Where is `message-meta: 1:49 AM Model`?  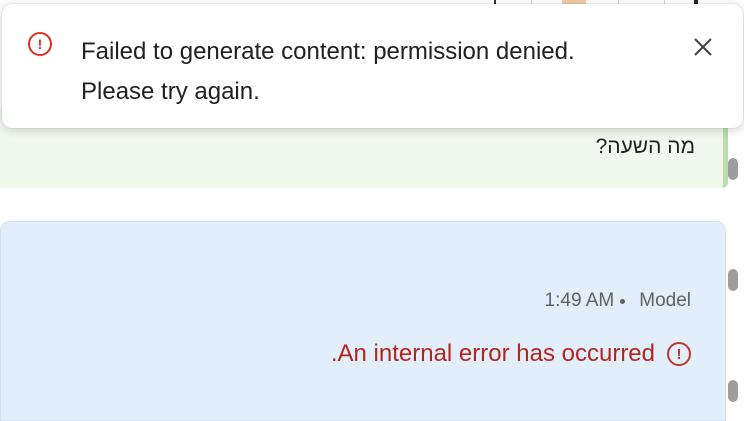
message-meta: 1:49 AM Model is located at coordinates (618, 301).